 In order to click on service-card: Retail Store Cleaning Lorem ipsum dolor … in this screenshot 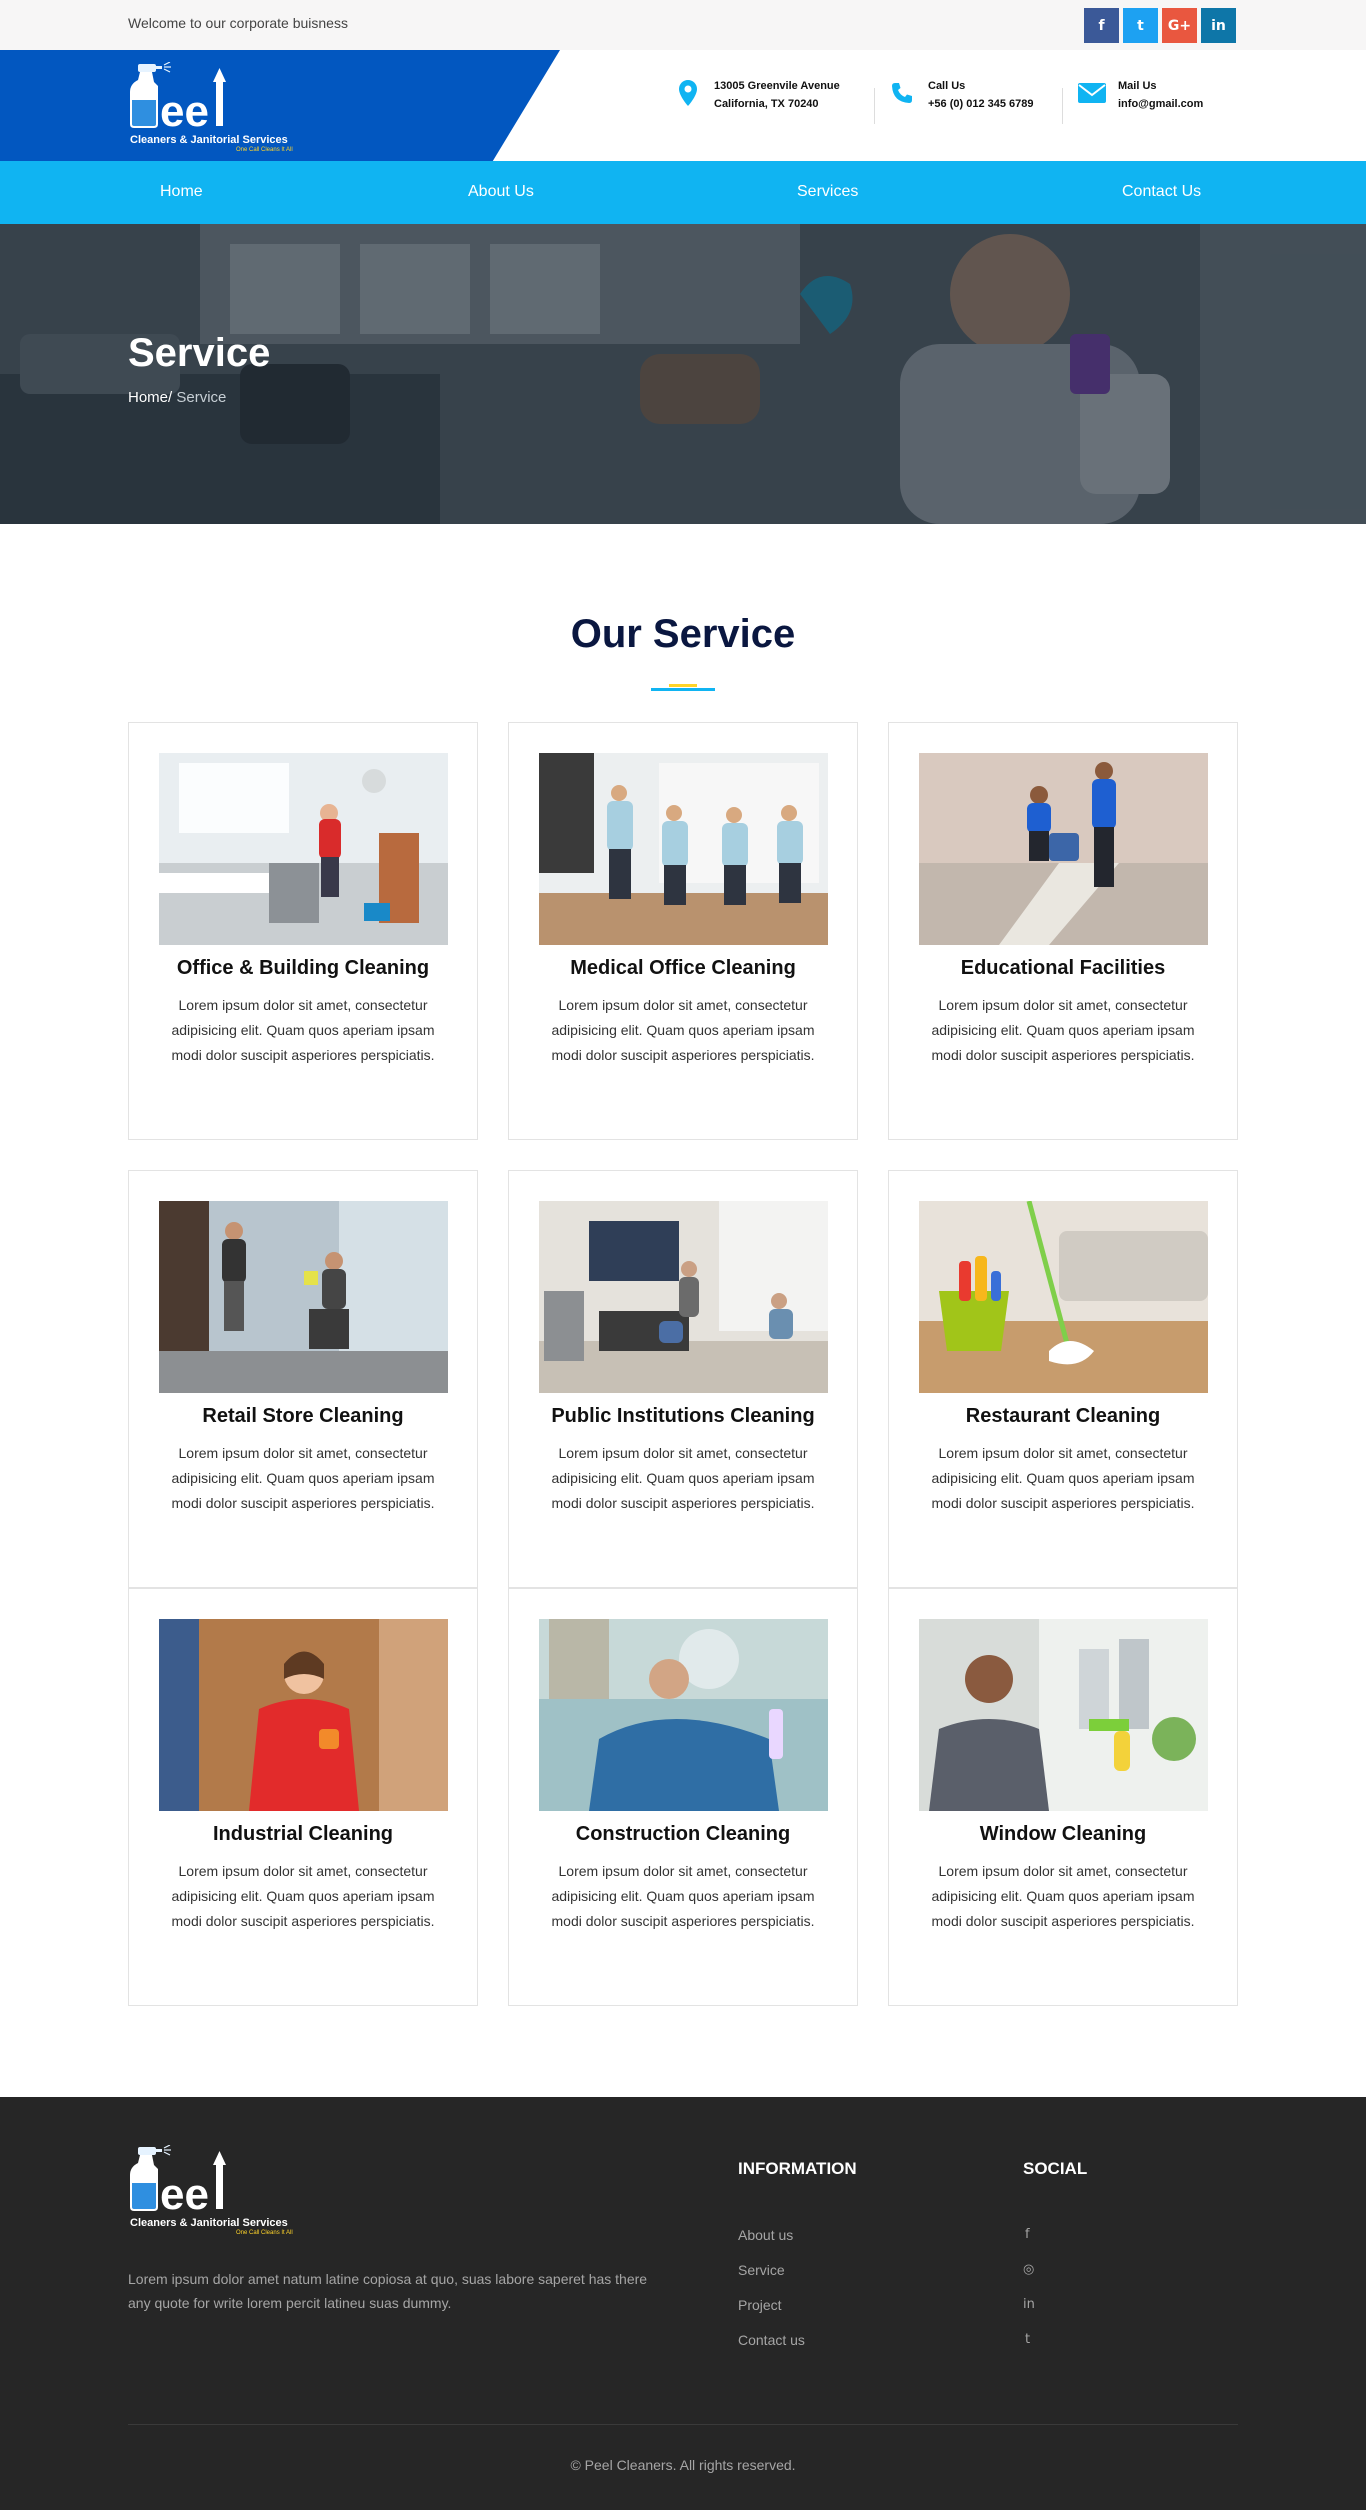, I will do `click(303, 1379)`.